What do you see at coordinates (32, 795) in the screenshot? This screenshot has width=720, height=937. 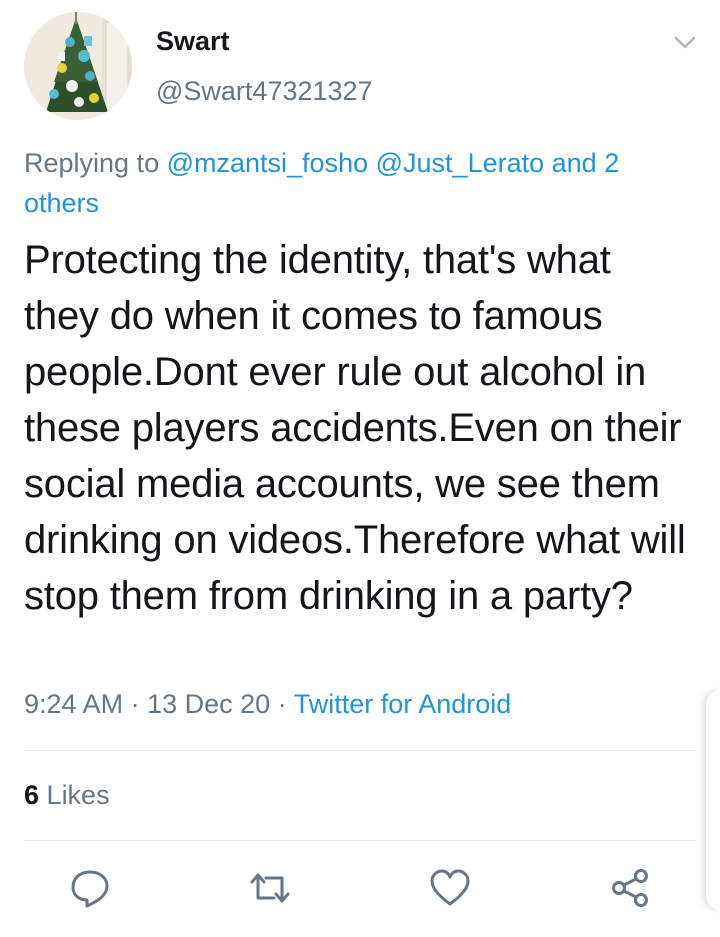 I see `likes-count: 6` at bounding box center [32, 795].